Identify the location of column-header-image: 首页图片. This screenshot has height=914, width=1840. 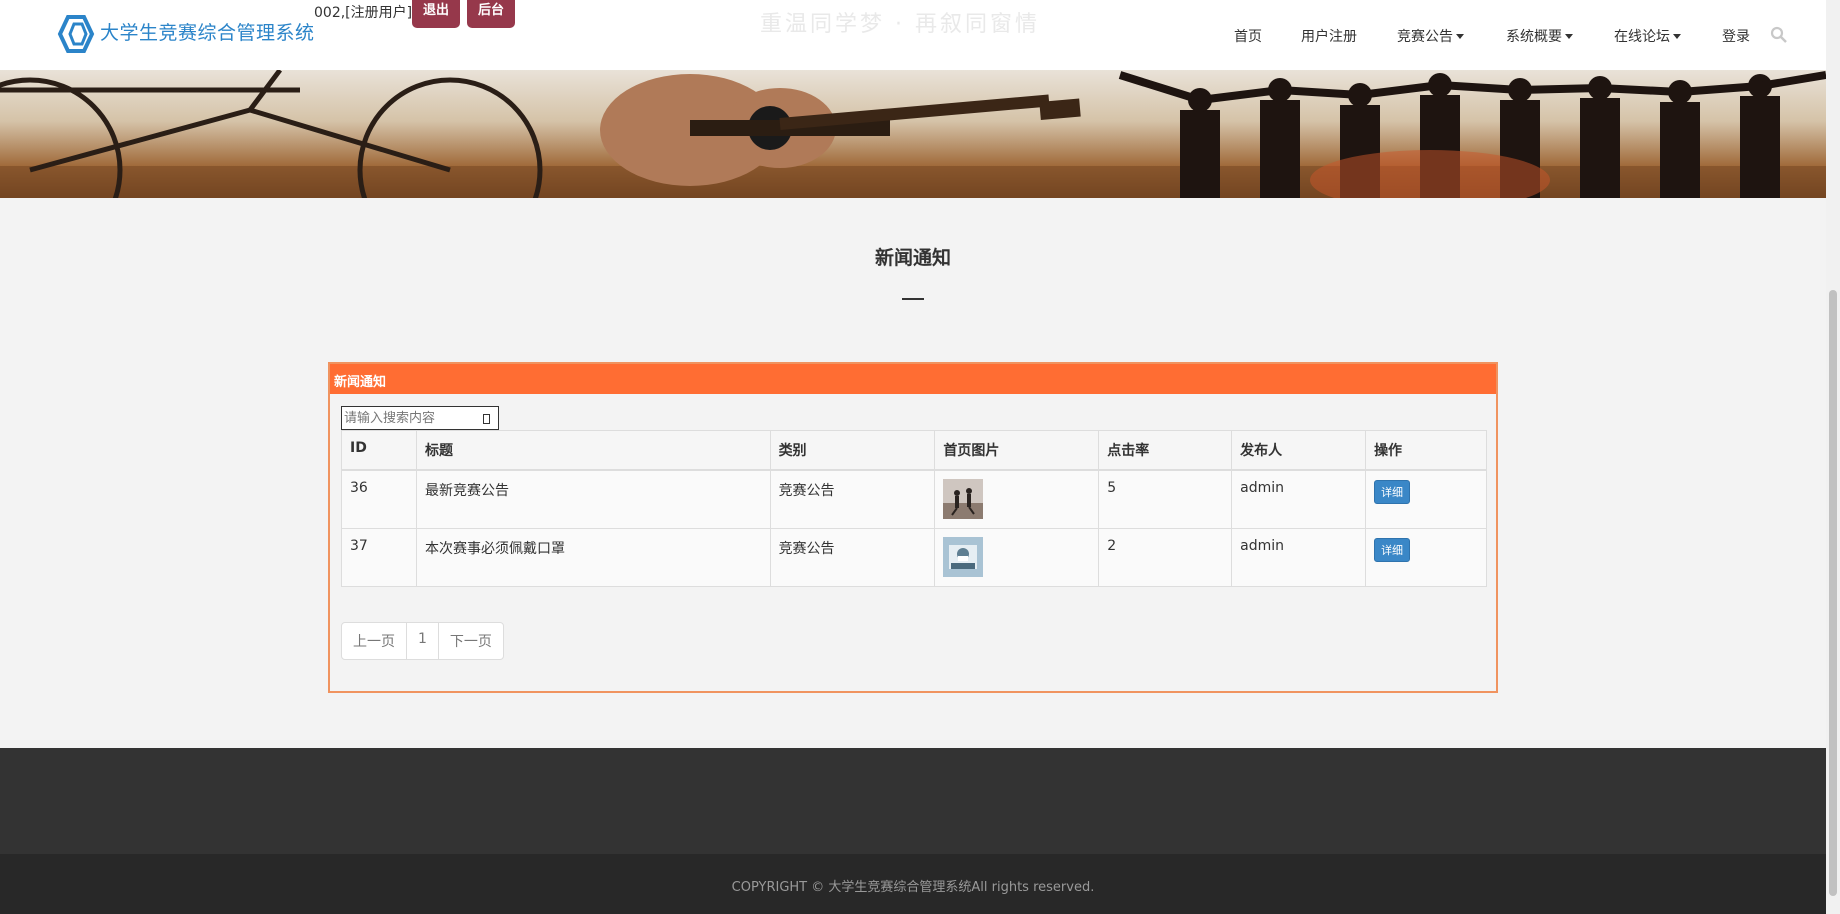
(1017, 450).